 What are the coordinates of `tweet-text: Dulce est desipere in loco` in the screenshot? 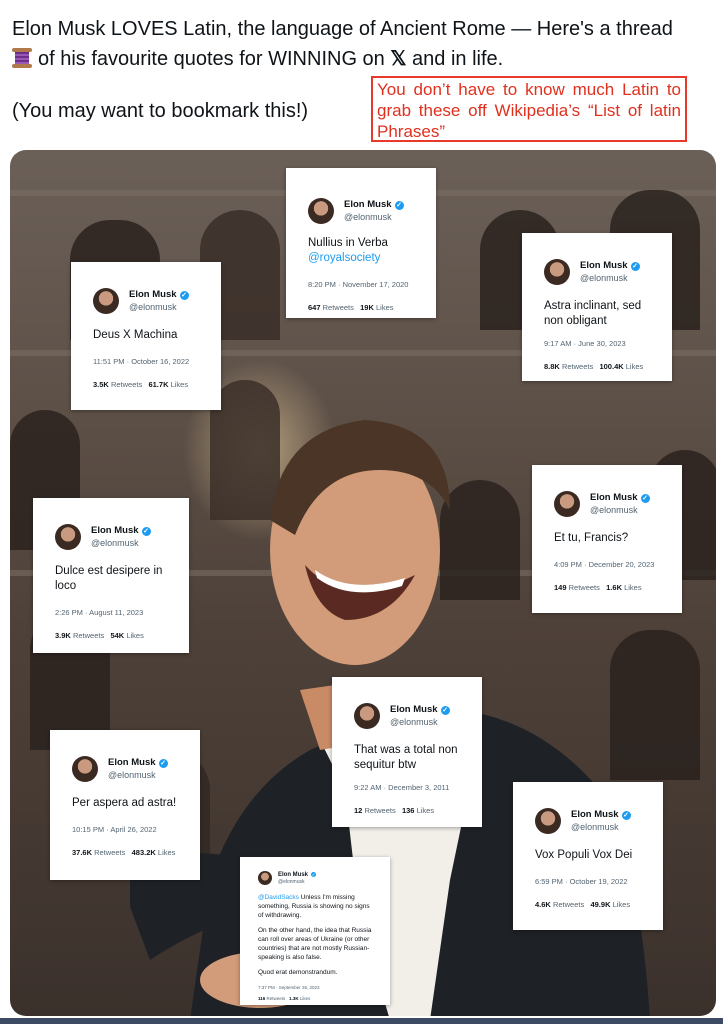 It's located at (109, 578).